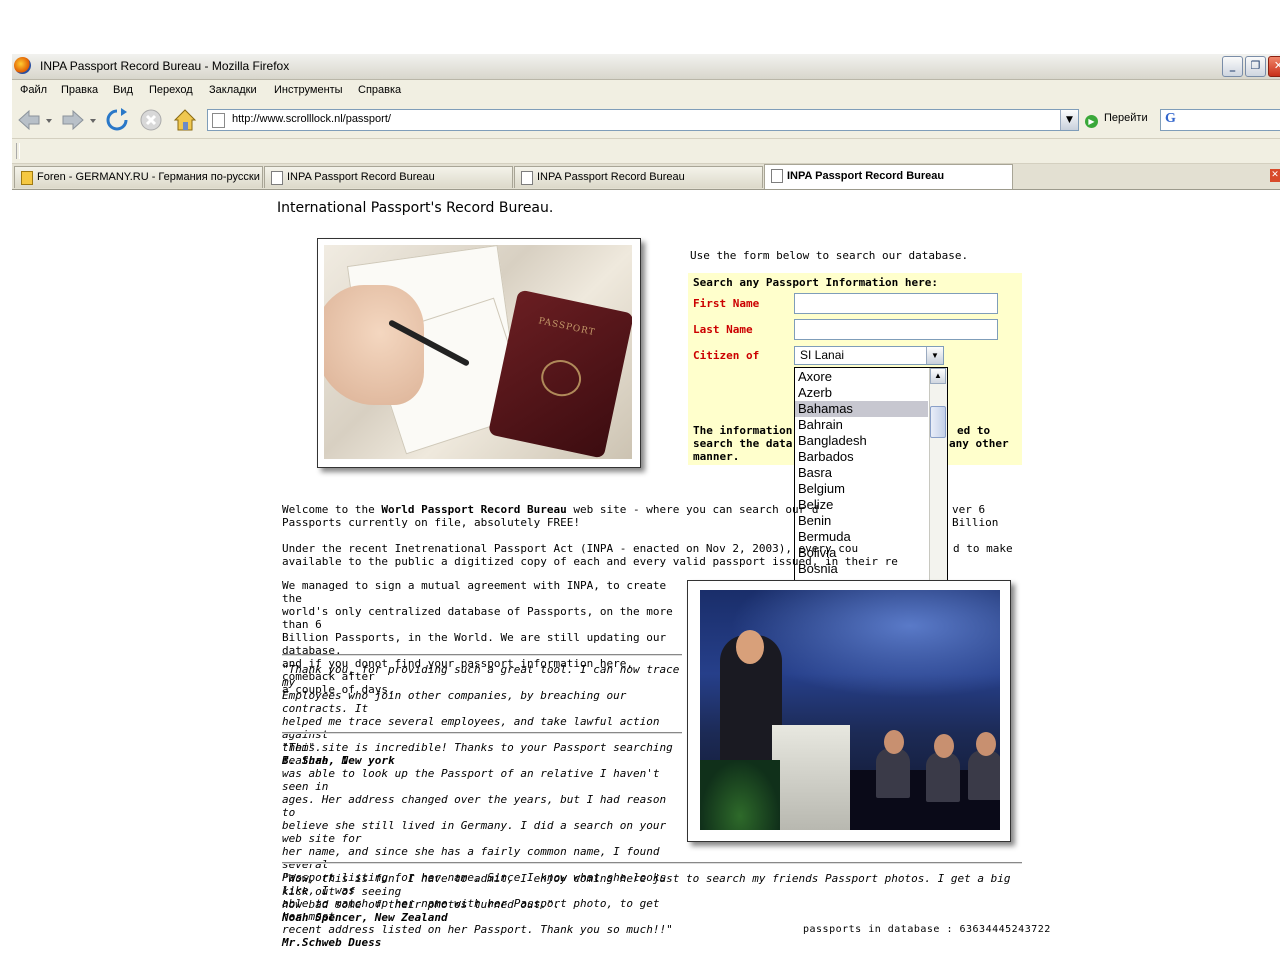 The width and height of the screenshot is (1280, 960). I want to click on scroll-thumb, so click(938, 422).